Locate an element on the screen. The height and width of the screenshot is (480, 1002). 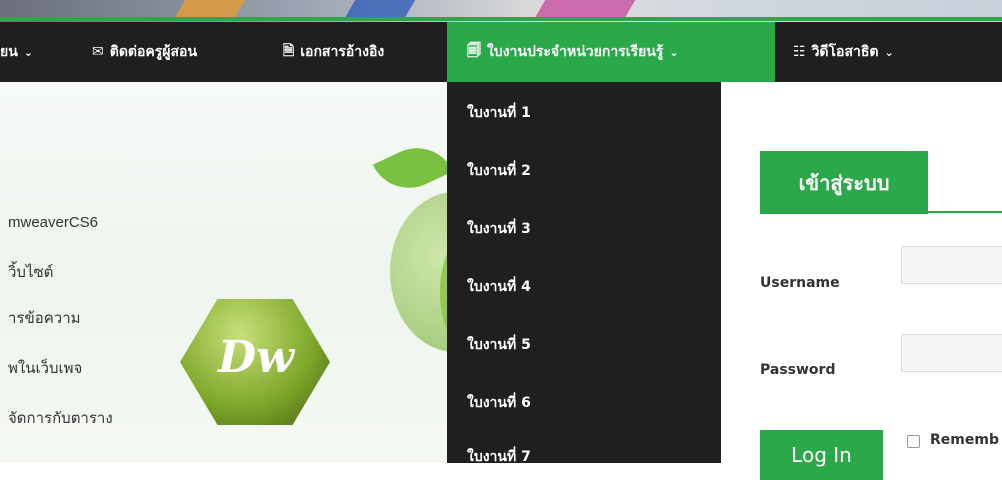
dropdown-item-worksheet-1: ใบงานที่ 1 is located at coordinates (499, 113).